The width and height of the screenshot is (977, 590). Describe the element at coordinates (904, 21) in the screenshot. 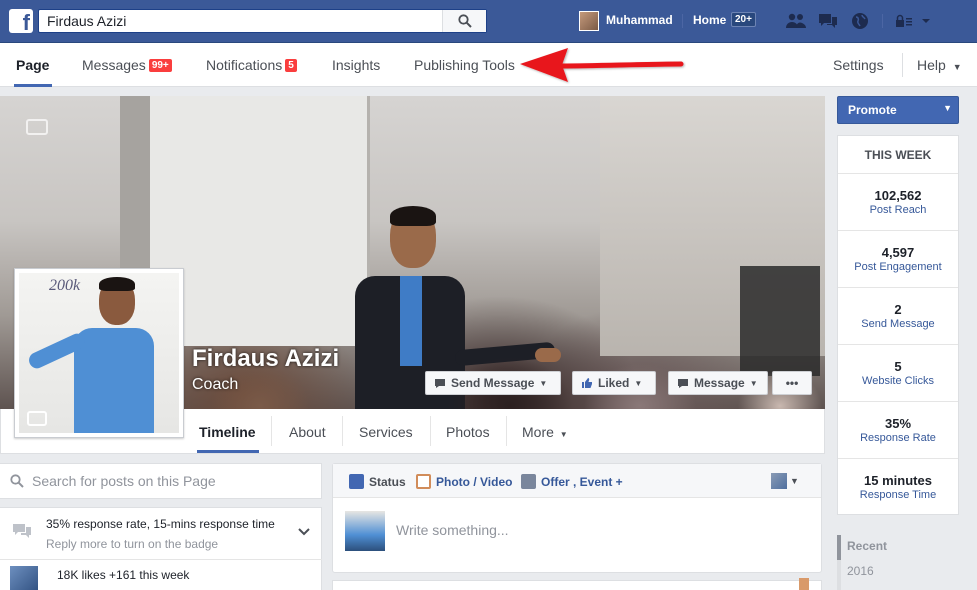

I see `privacy-lock-icon` at that location.